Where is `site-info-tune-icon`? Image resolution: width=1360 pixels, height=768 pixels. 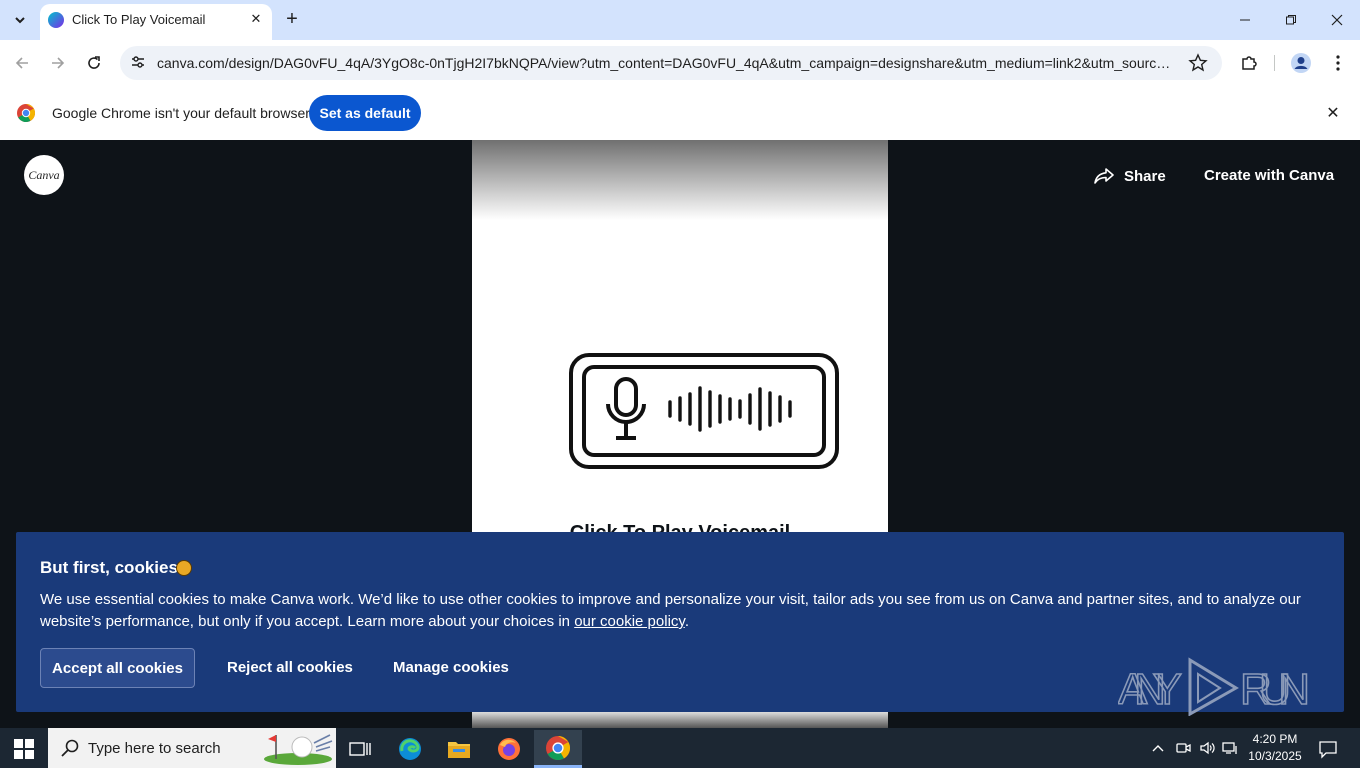
site-info-tune-icon is located at coordinates (138, 62).